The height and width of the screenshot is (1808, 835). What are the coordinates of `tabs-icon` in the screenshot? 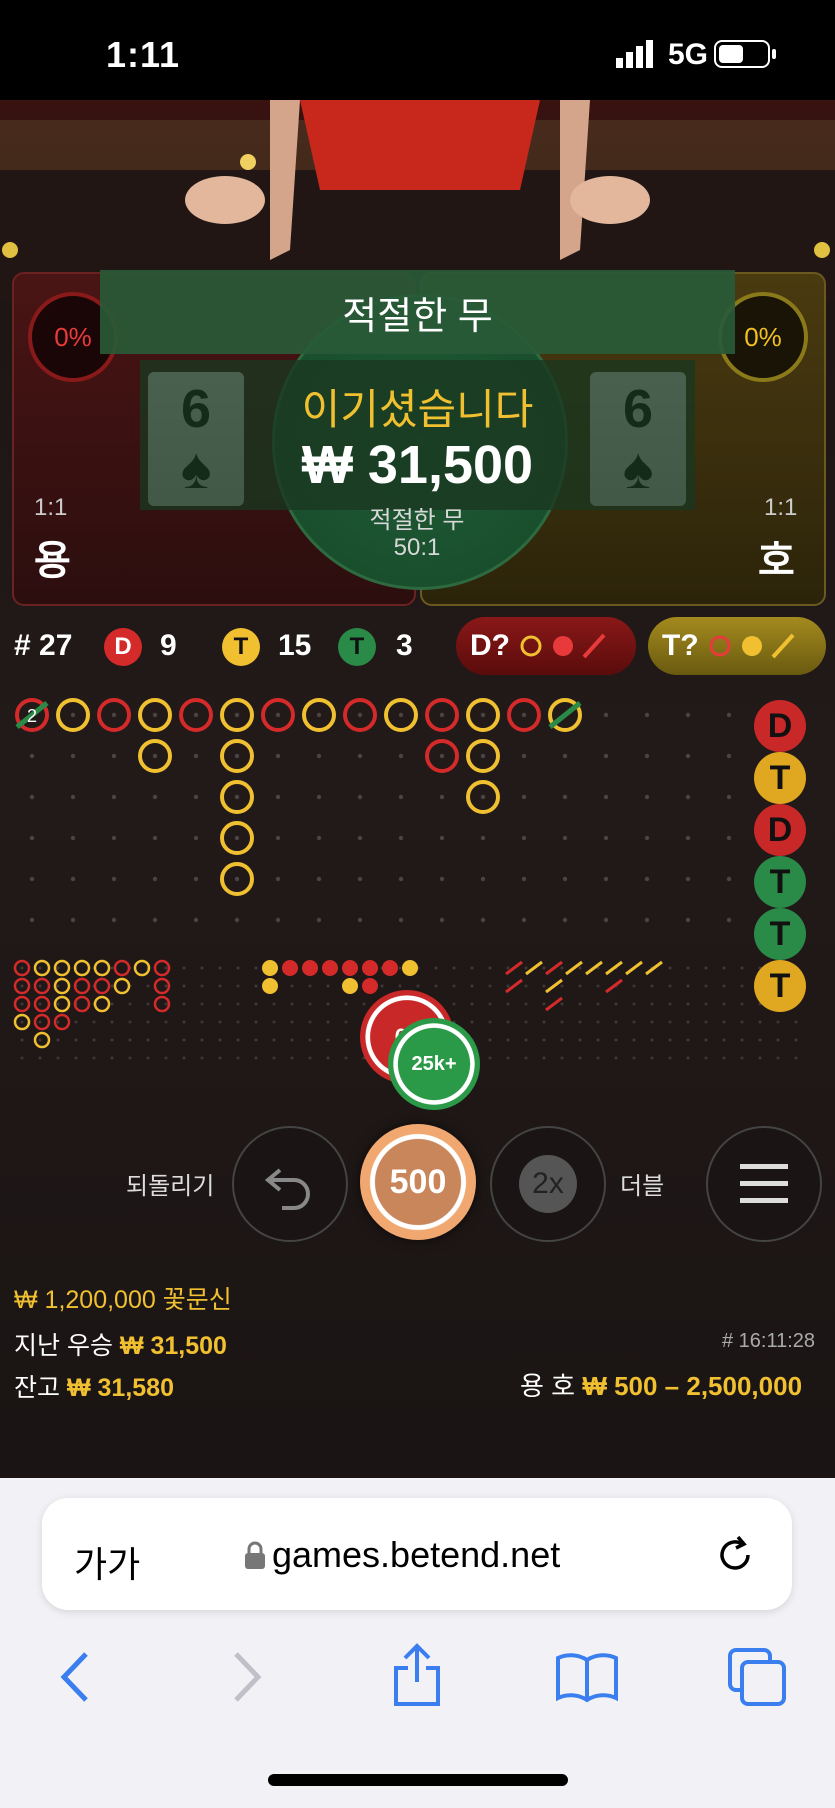 It's located at (757, 1677).